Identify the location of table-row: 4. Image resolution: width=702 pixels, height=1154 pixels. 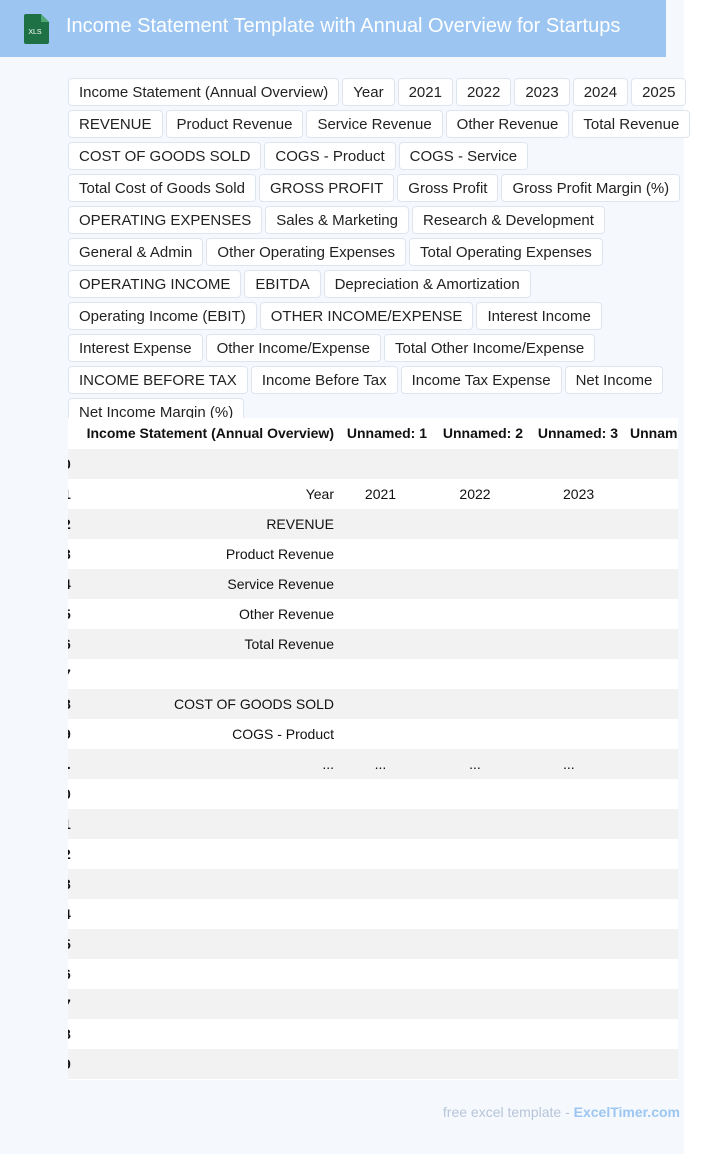
(373, 914).